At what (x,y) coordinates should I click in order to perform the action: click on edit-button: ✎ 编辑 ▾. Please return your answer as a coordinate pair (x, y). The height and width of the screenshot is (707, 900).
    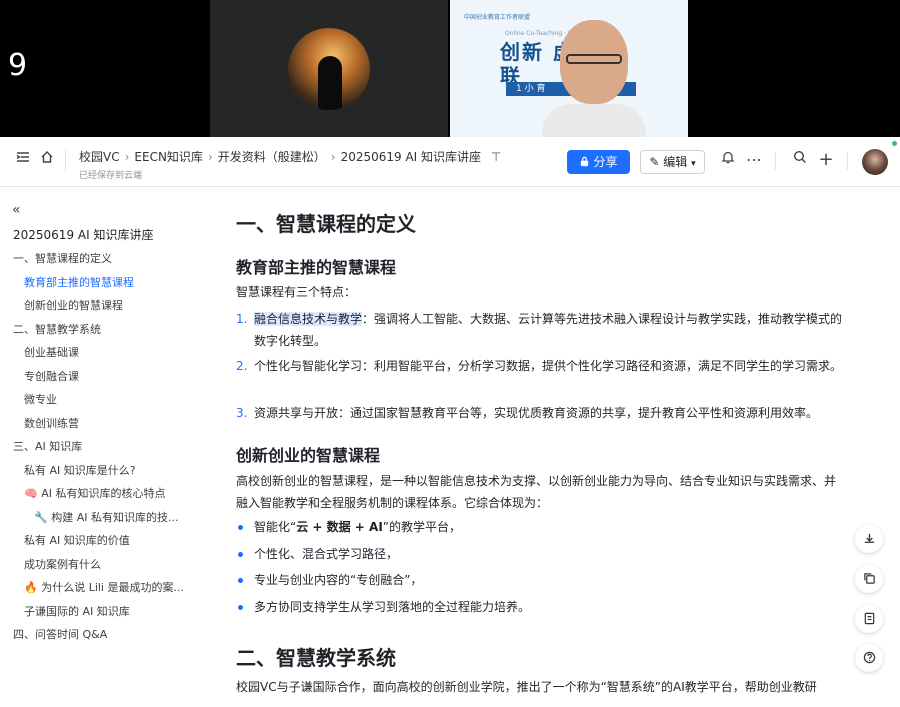
    Looking at the image, I should click on (672, 162).